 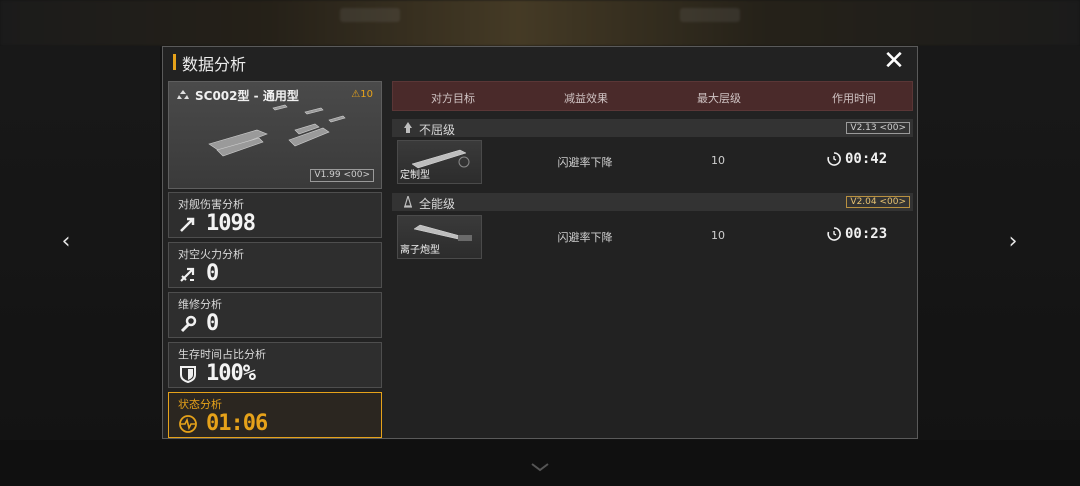 I want to click on fleet-icon, so click(x=183, y=94).